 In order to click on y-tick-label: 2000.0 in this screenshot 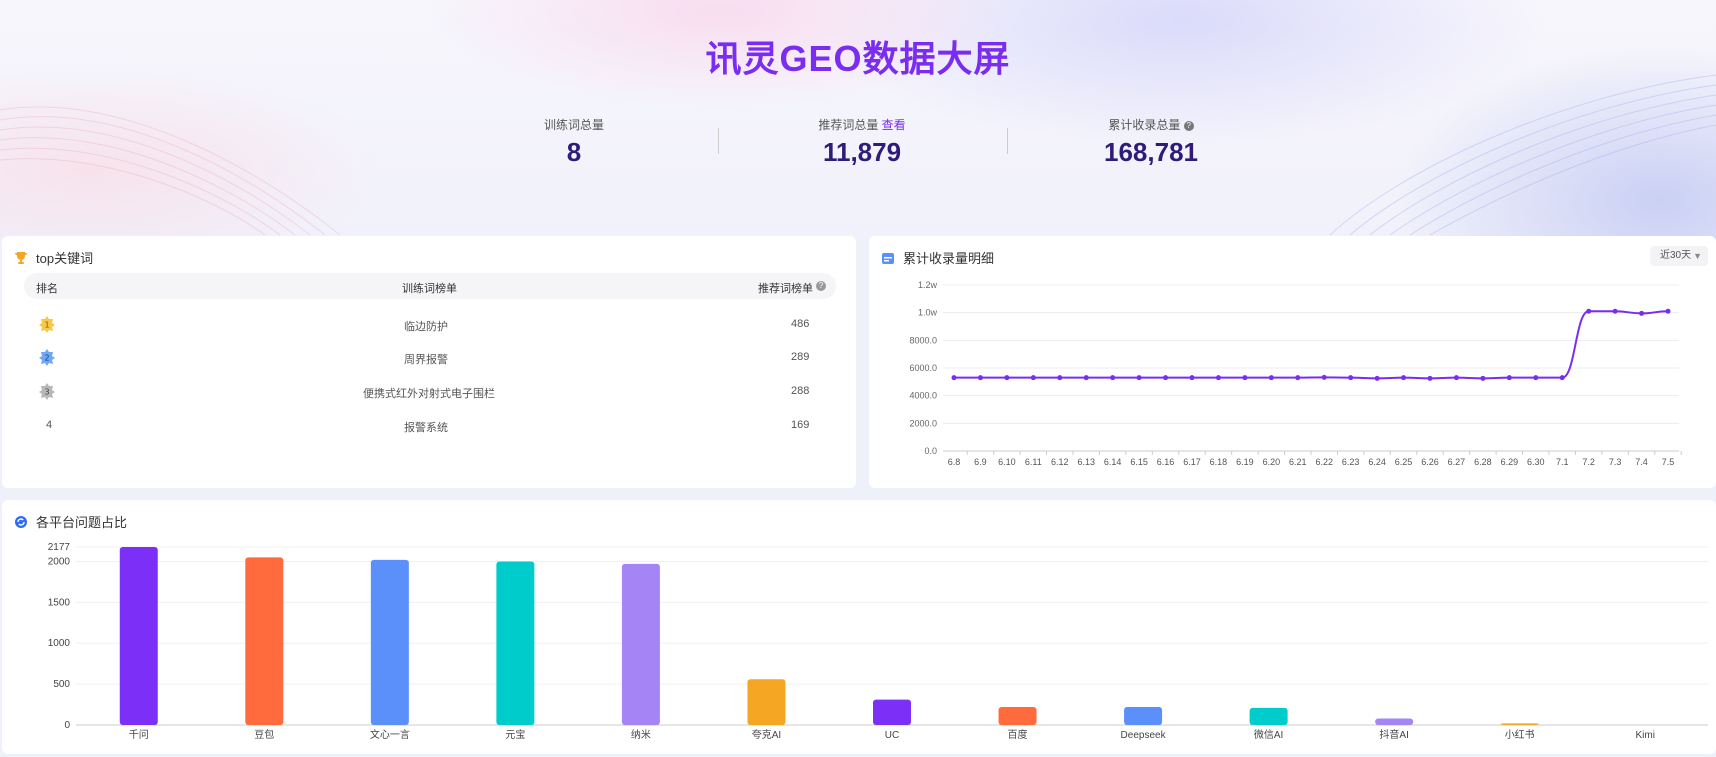, I will do `click(923, 423)`.